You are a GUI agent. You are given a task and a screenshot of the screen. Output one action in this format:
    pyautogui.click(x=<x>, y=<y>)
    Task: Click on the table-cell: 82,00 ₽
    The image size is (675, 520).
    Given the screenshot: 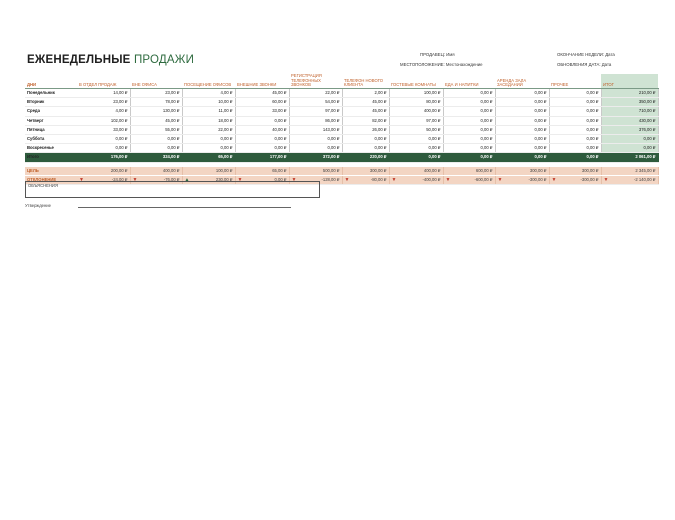 What is the action you would take?
    pyautogui.click(x=366, y=121)
    